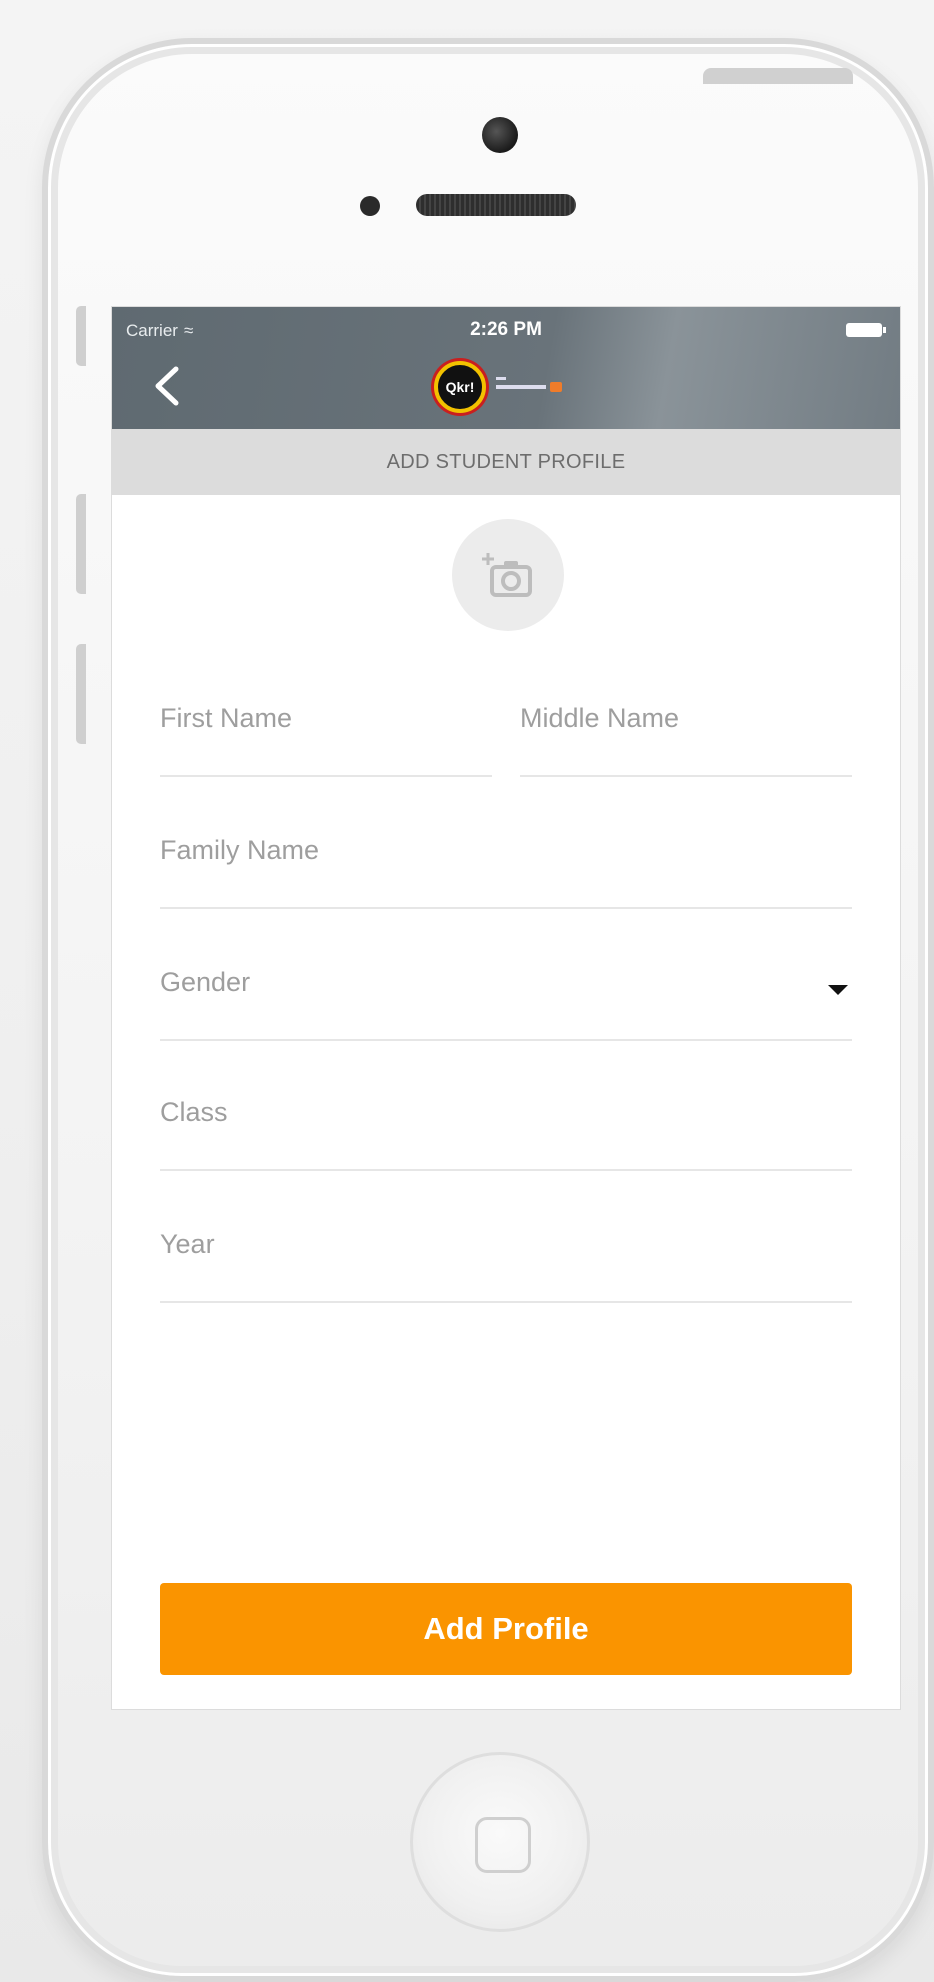 The image size is (934, 1982). I want to click on add-profile-button: Add Profile, so click(506, 1629).